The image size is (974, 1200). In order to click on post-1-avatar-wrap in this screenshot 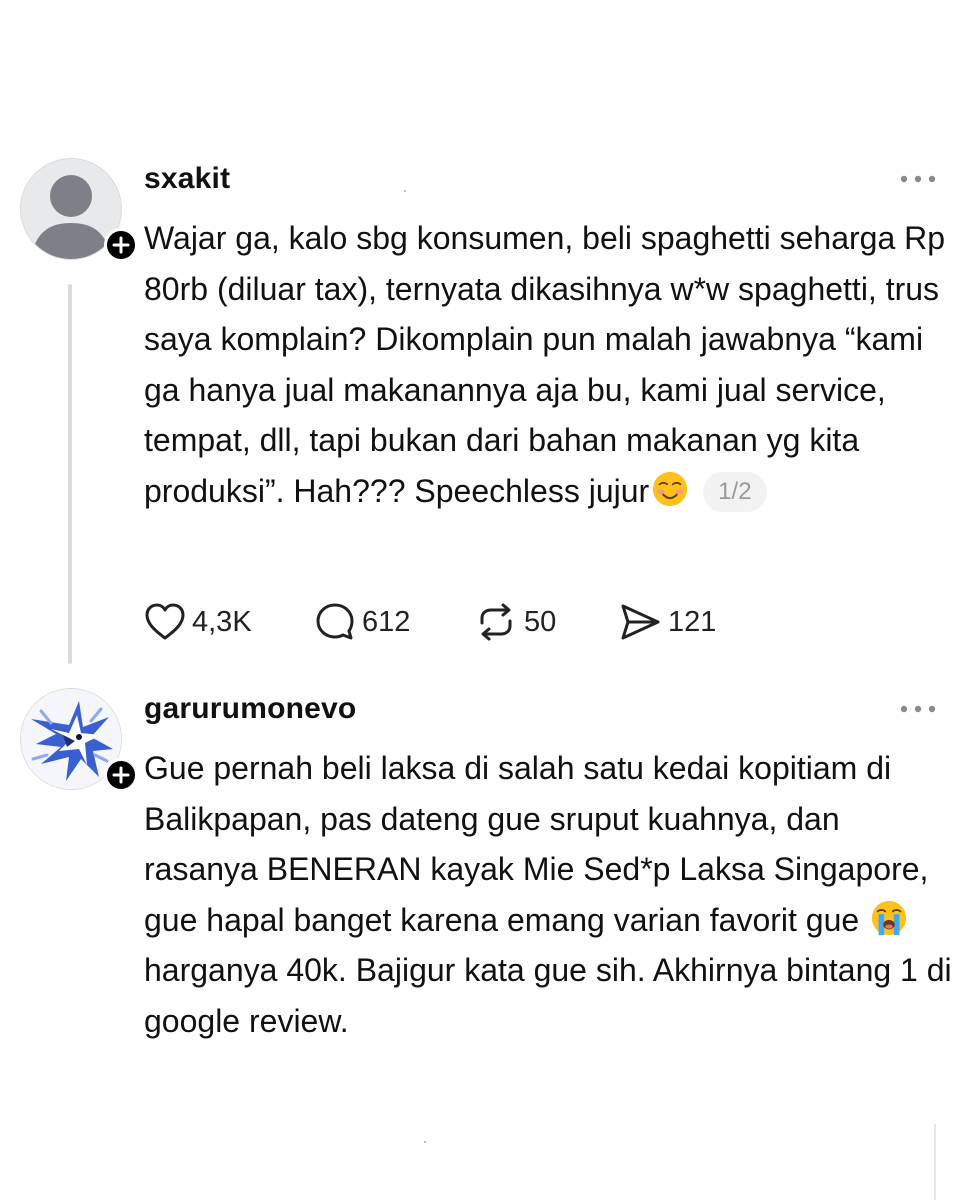, I will do `click(79, 210)`.